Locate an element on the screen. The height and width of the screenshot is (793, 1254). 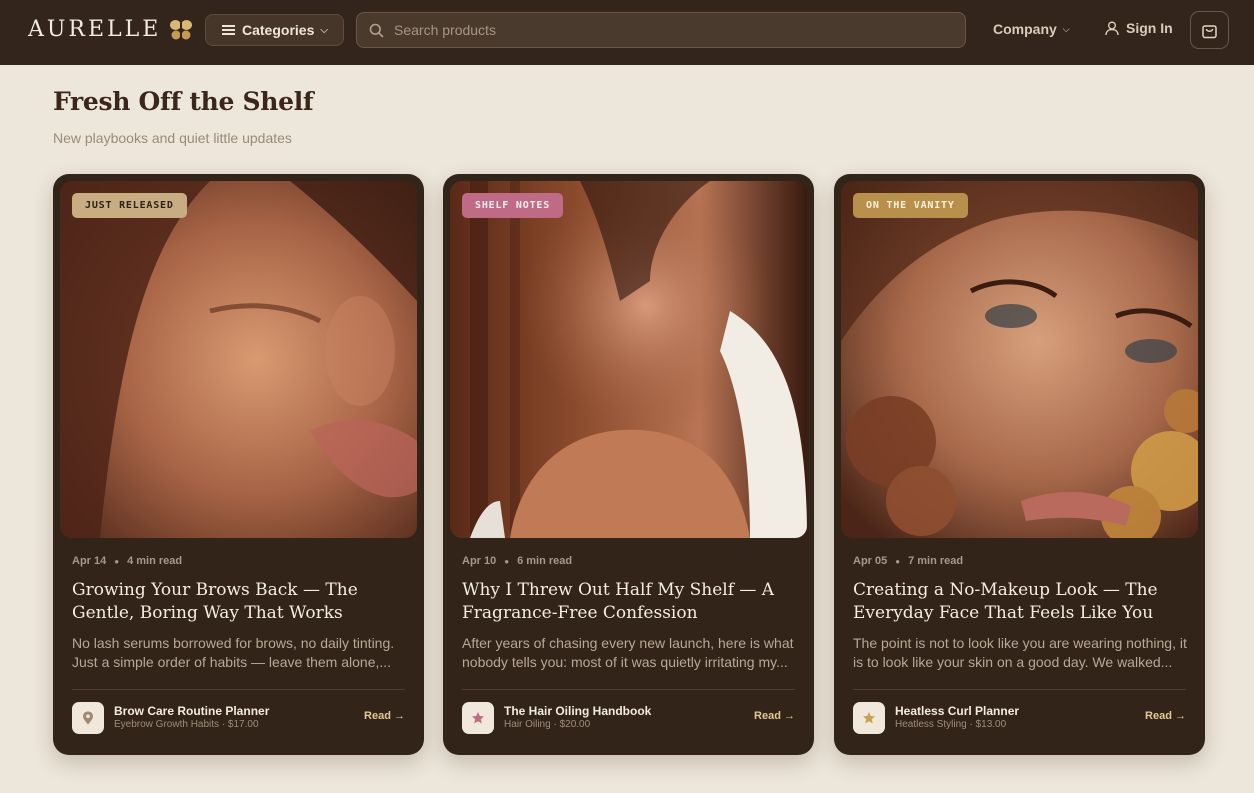
product-name: Heatless Curl Planner is located at coordinates (957, 711).